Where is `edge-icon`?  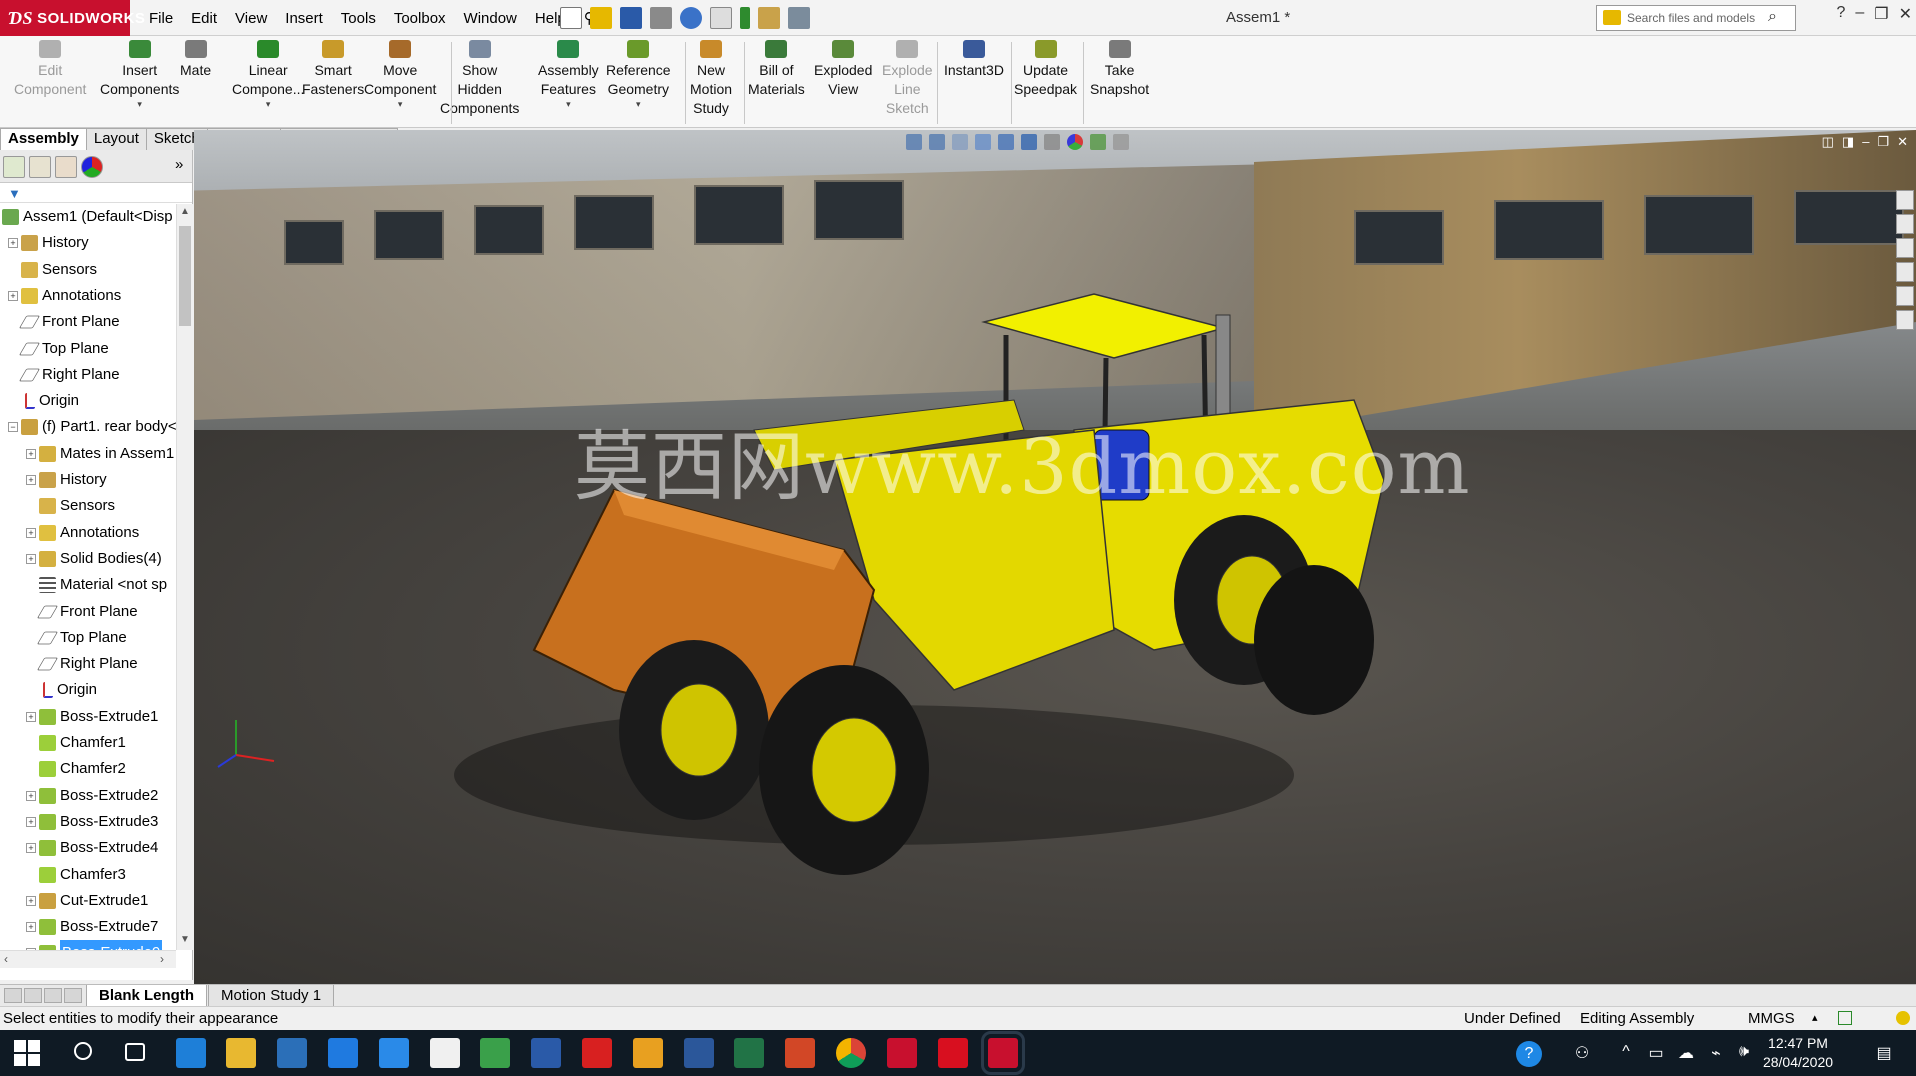 edge-icon is located at coordinates (190, 1053).